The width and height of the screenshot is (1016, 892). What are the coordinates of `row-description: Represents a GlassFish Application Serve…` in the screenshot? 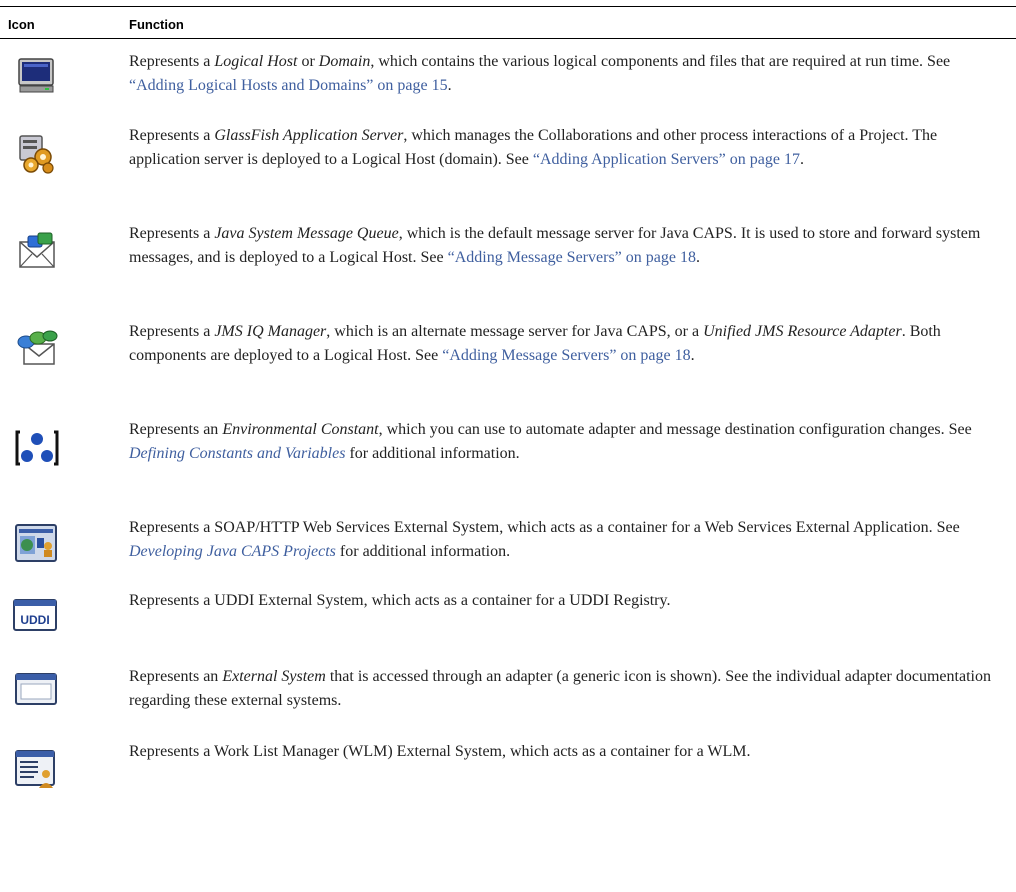 It's located at (533, 147).